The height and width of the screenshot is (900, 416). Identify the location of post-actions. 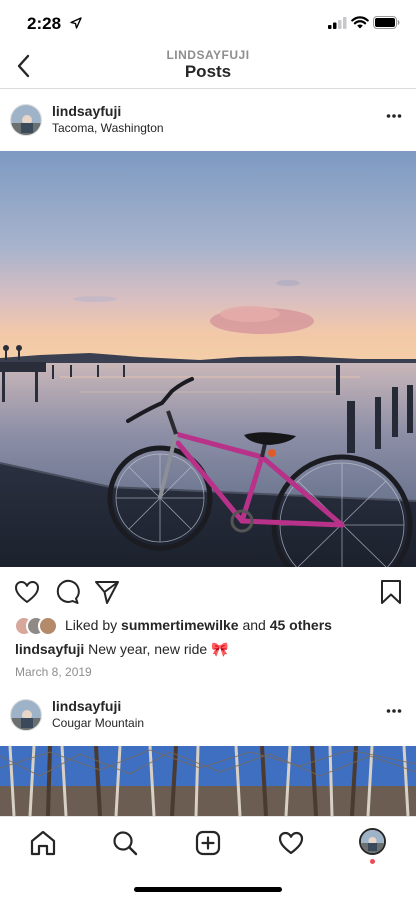
(208, 591).